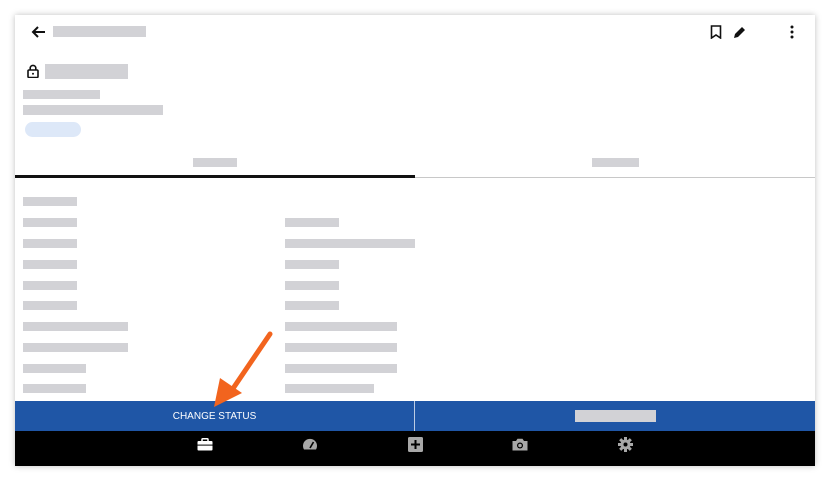 Image resolution: width=830 pixels, height=481 pixels. I want to click on tab-divider, so click(615, 177).